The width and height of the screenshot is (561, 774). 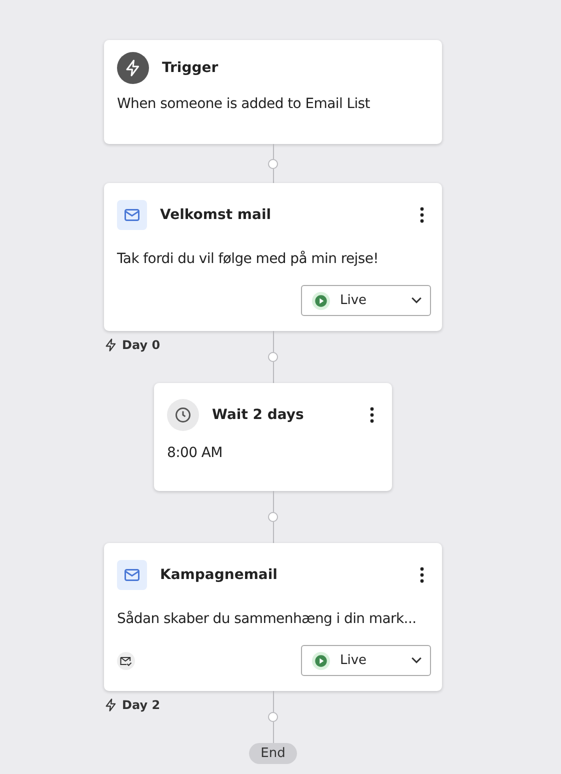 I want to click on step-title: Kampagnemail, so click(x=219, y=575).